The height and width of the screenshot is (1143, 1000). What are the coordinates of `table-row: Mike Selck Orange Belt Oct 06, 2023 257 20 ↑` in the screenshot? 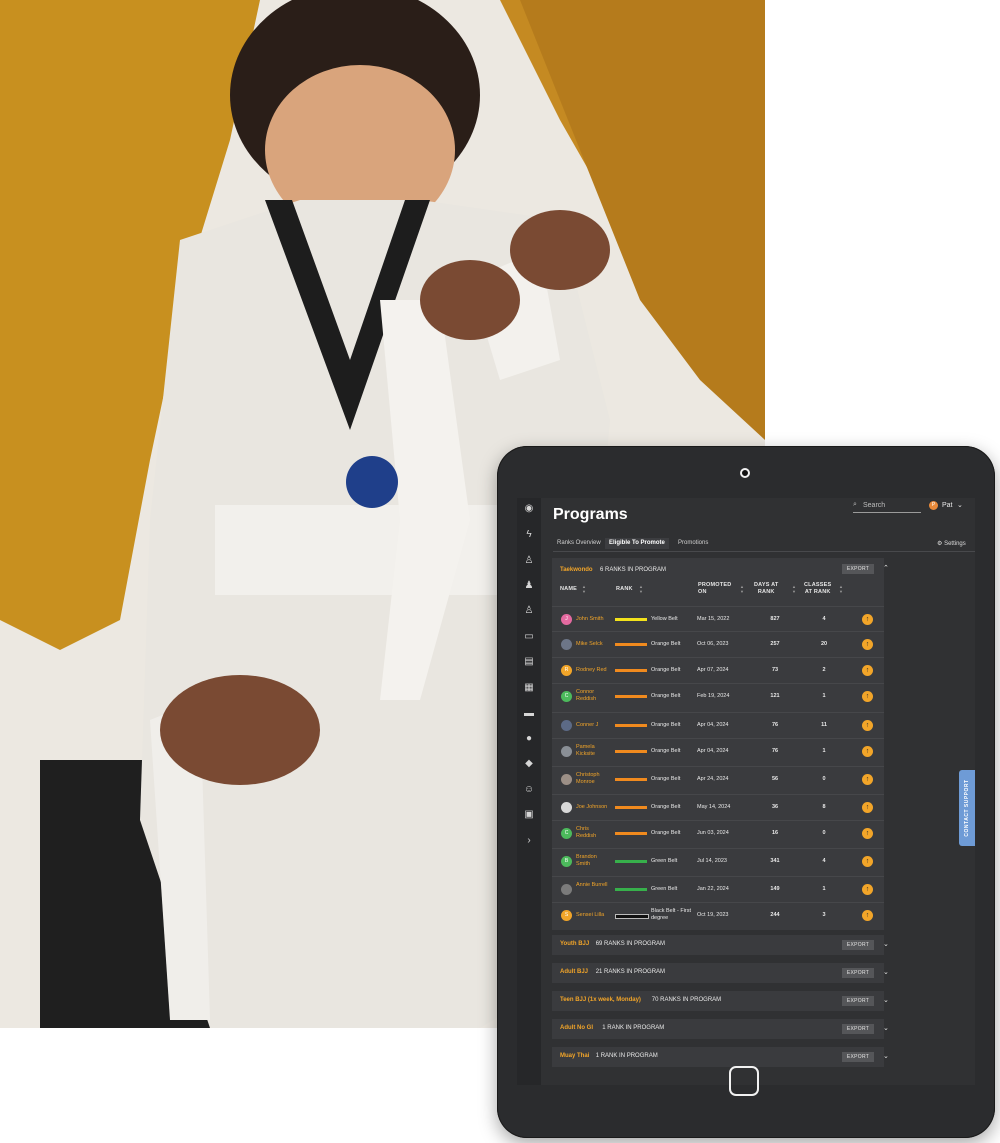 It's located at (718, 644).